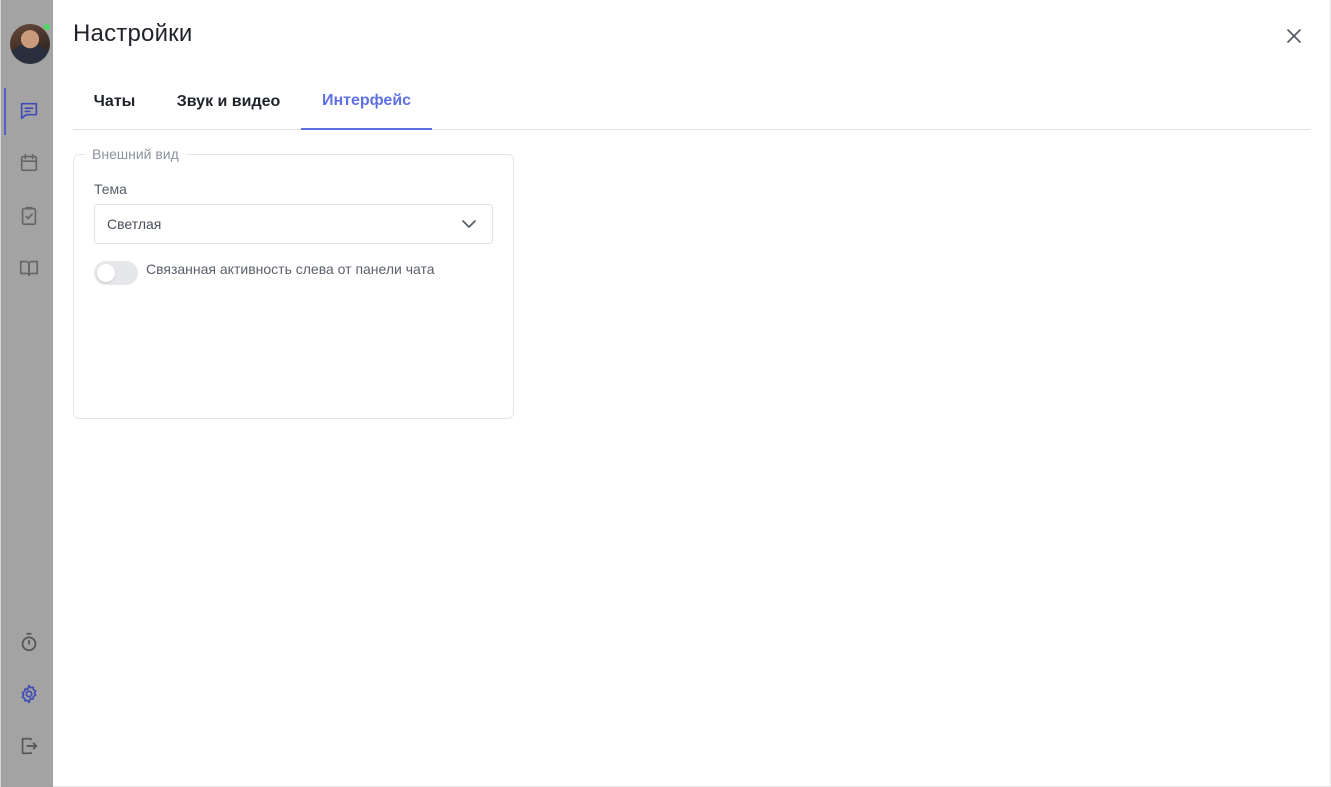 This screenshot has height=787, width=1331. Describe the element at coordinates (469, 224) in the screenshot. I see `chevron-down-icon` at that location.